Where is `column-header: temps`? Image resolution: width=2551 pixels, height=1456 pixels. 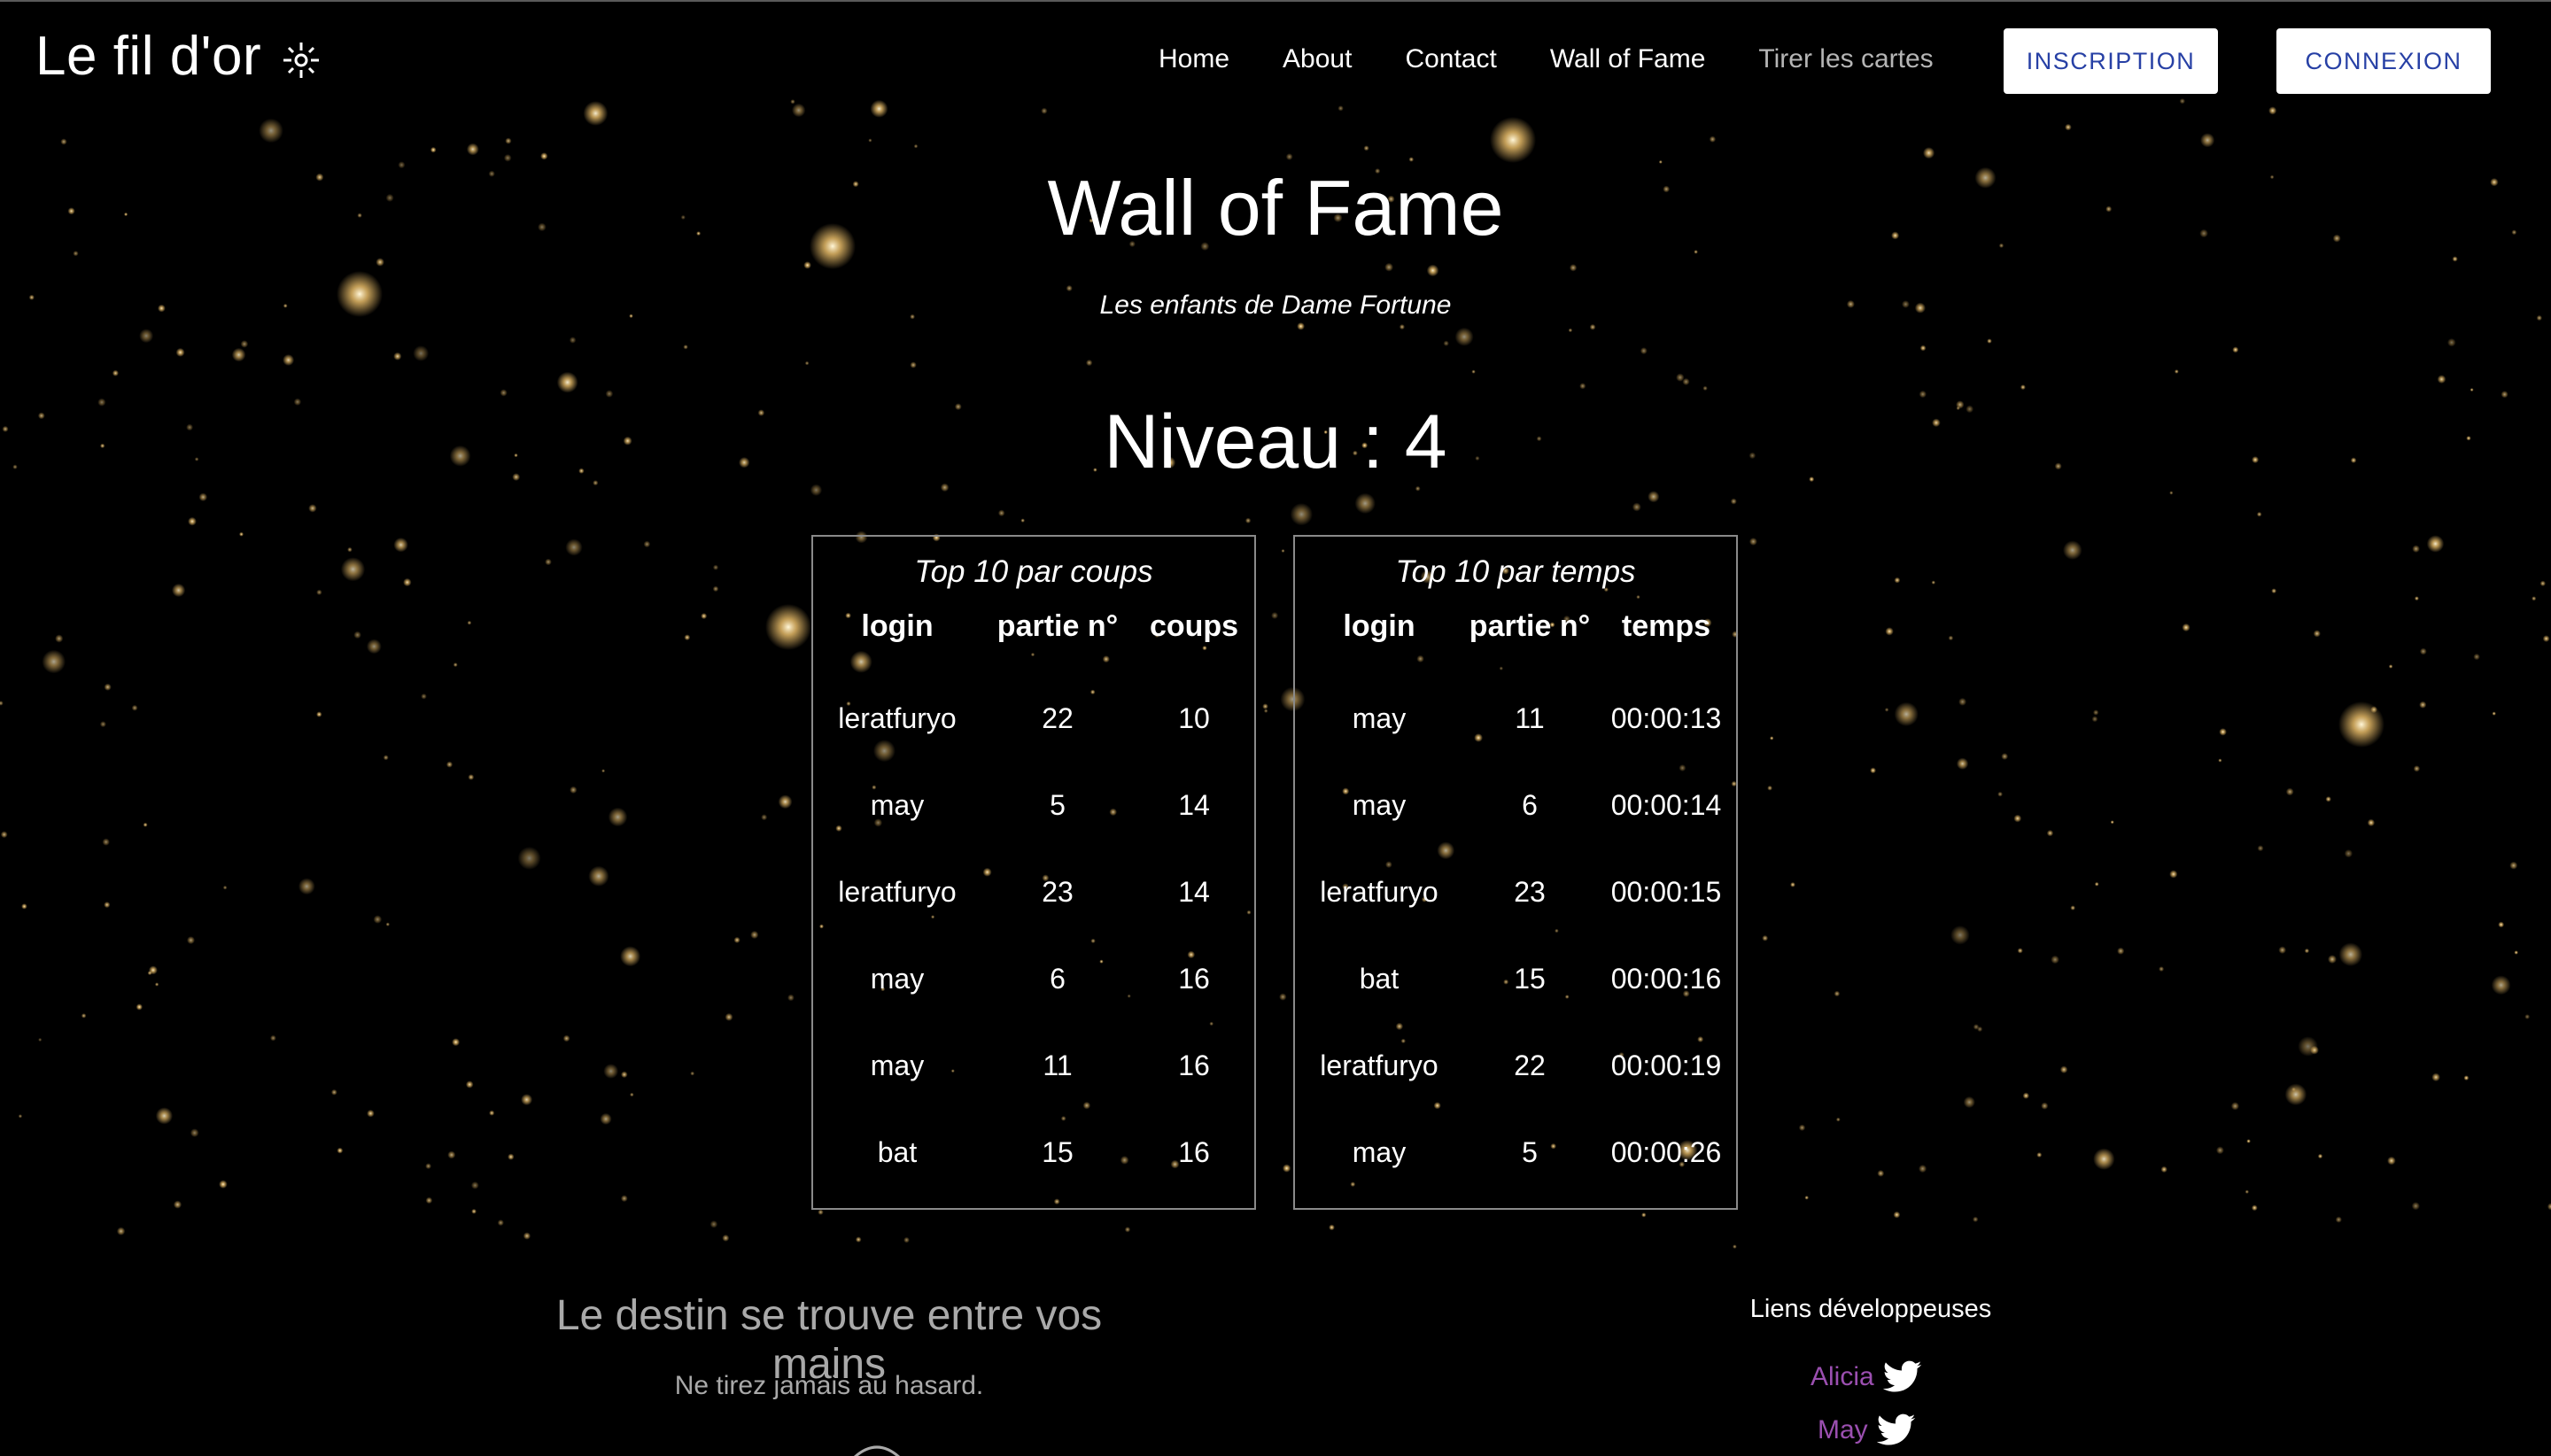
column-header: temps is located at coordinates (1666, 625).